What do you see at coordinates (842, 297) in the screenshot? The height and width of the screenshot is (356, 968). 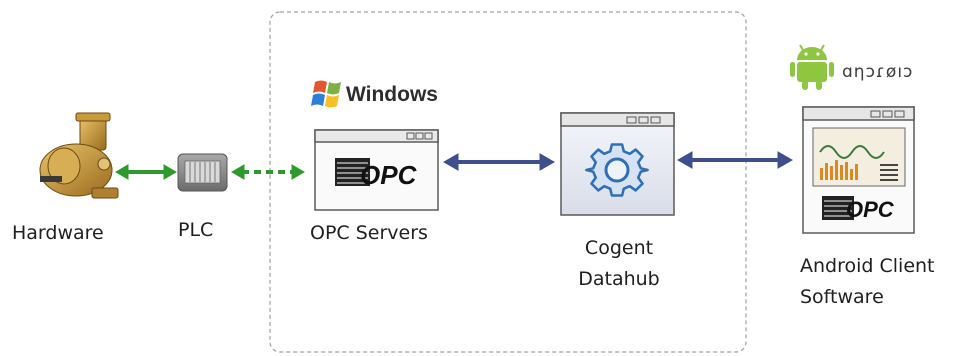 I see `software-label: Software` at bounding box center [842, 297].